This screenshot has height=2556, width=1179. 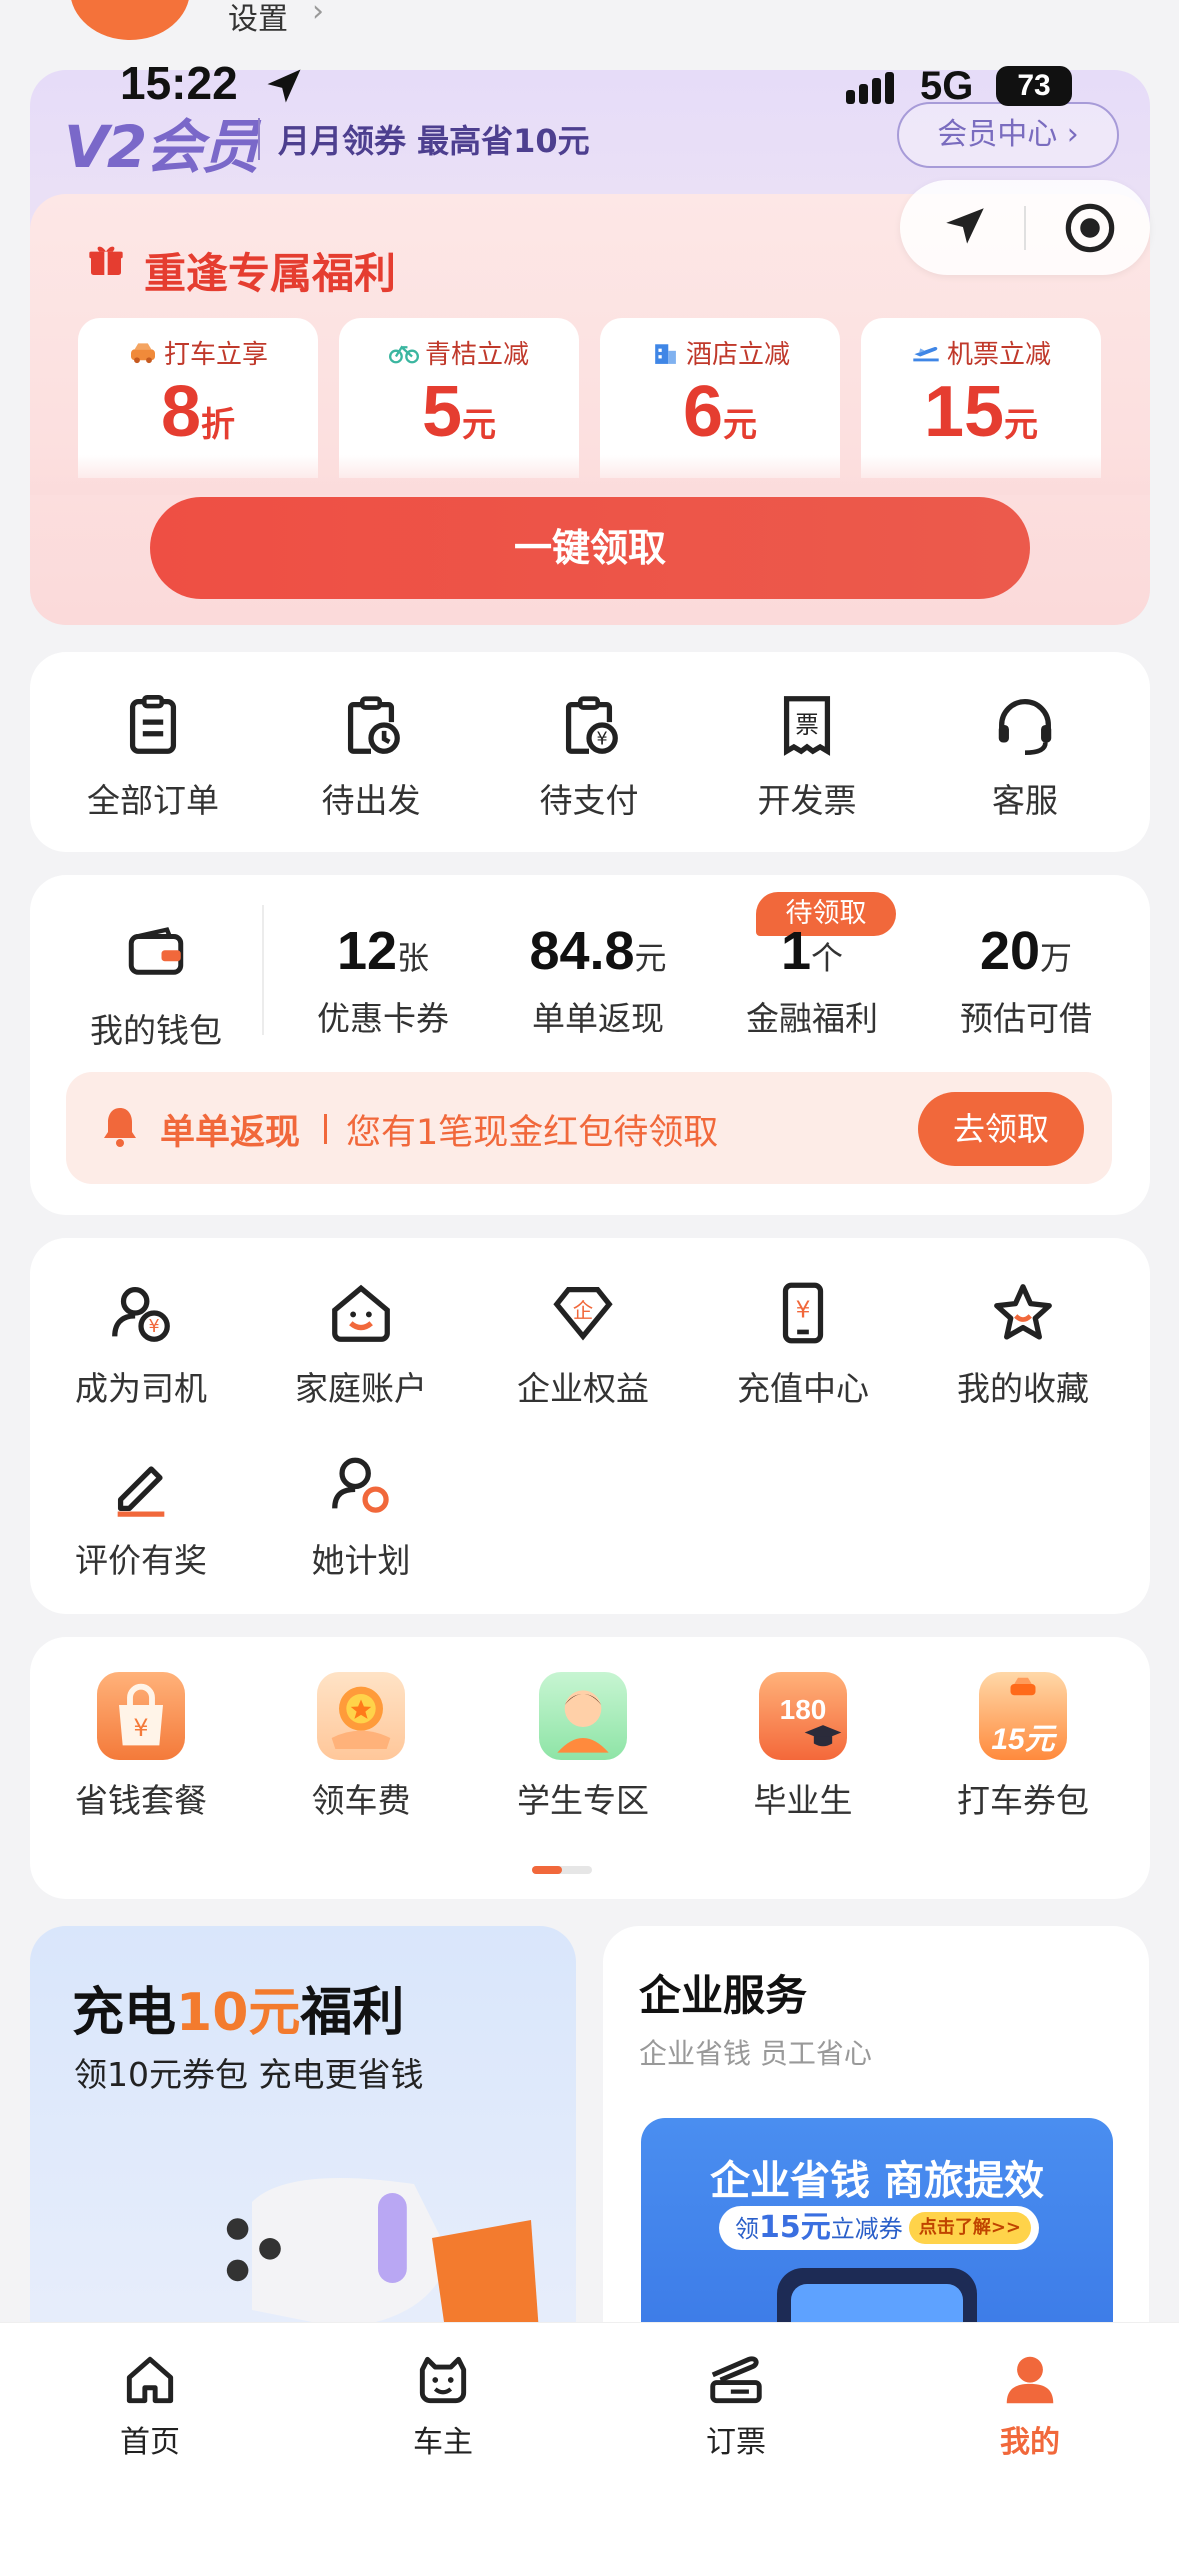 I want to click on deal-card-taxi: 打车立享 8折, so click(x=198, y=398).